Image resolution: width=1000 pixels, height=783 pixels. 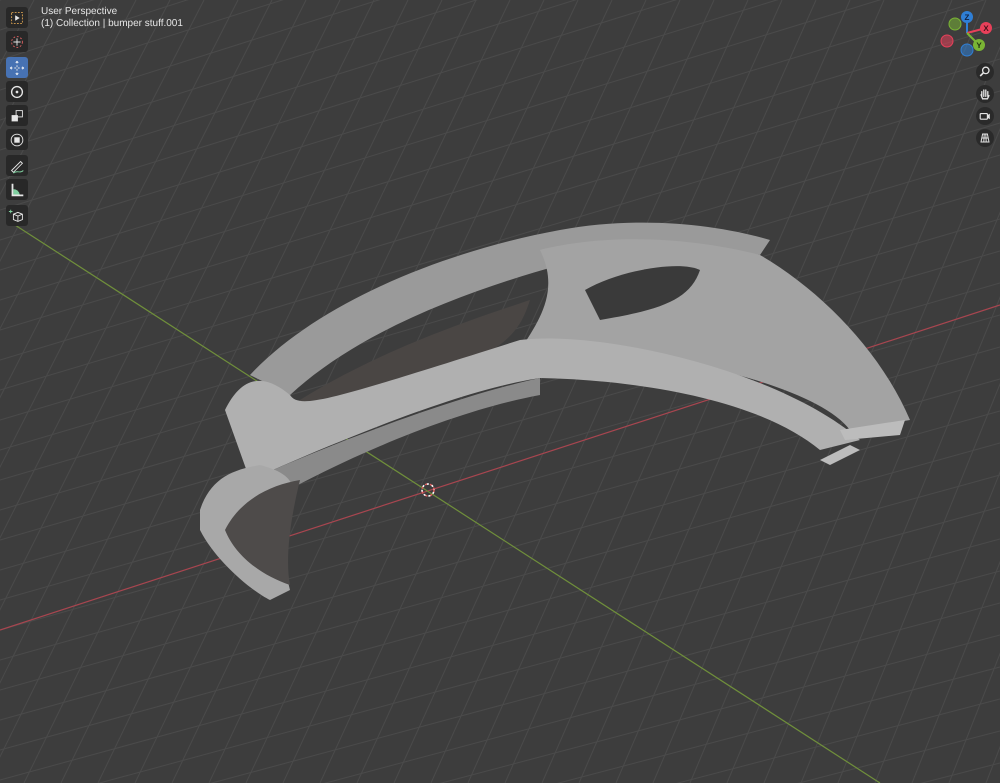 I want to click on cursor-tool, so click(x=17, y=41).